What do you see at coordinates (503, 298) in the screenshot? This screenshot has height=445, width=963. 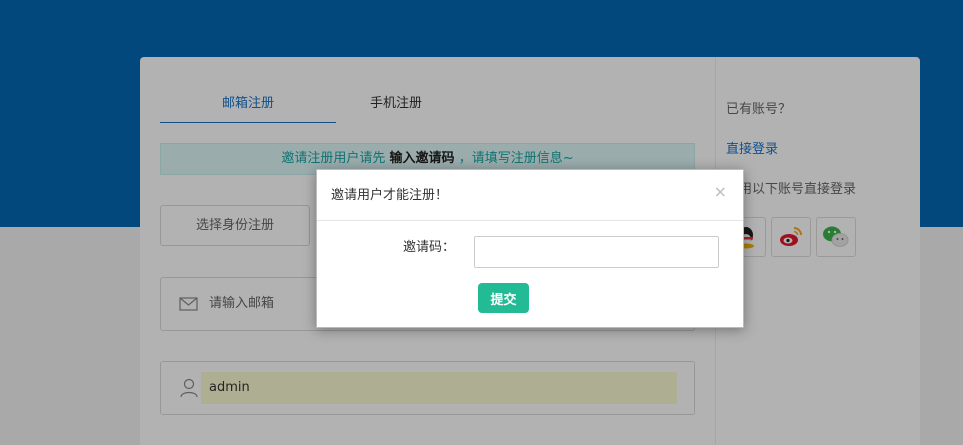 I see `submit-button: 提交` at bounding box center [503, 298].